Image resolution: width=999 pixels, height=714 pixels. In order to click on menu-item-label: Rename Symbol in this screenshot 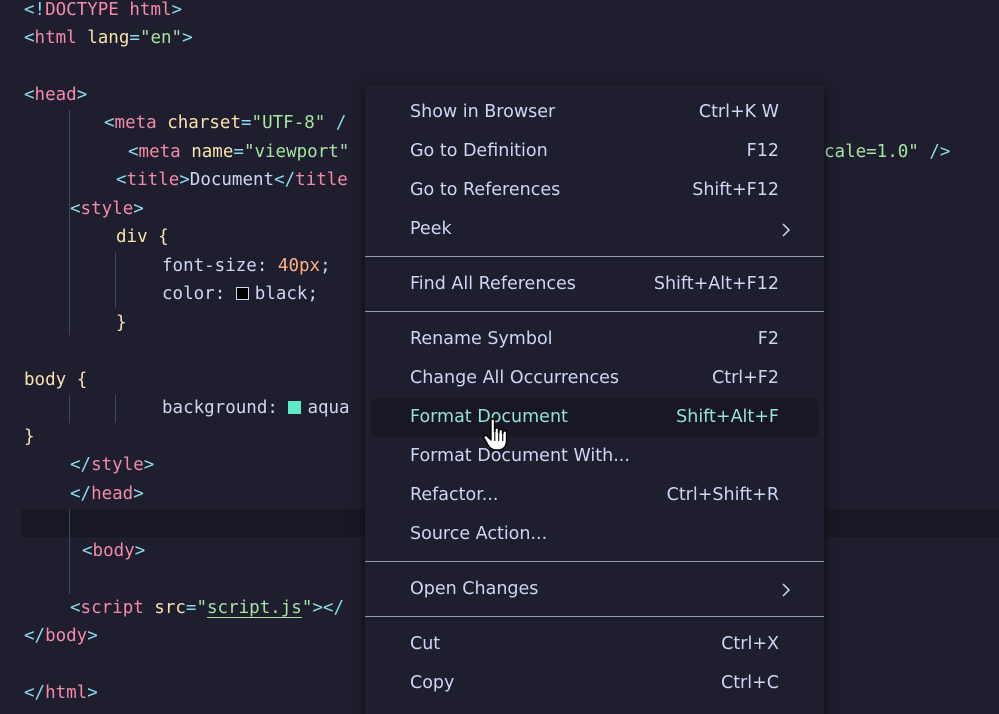, I will do `click(481, 339)`.